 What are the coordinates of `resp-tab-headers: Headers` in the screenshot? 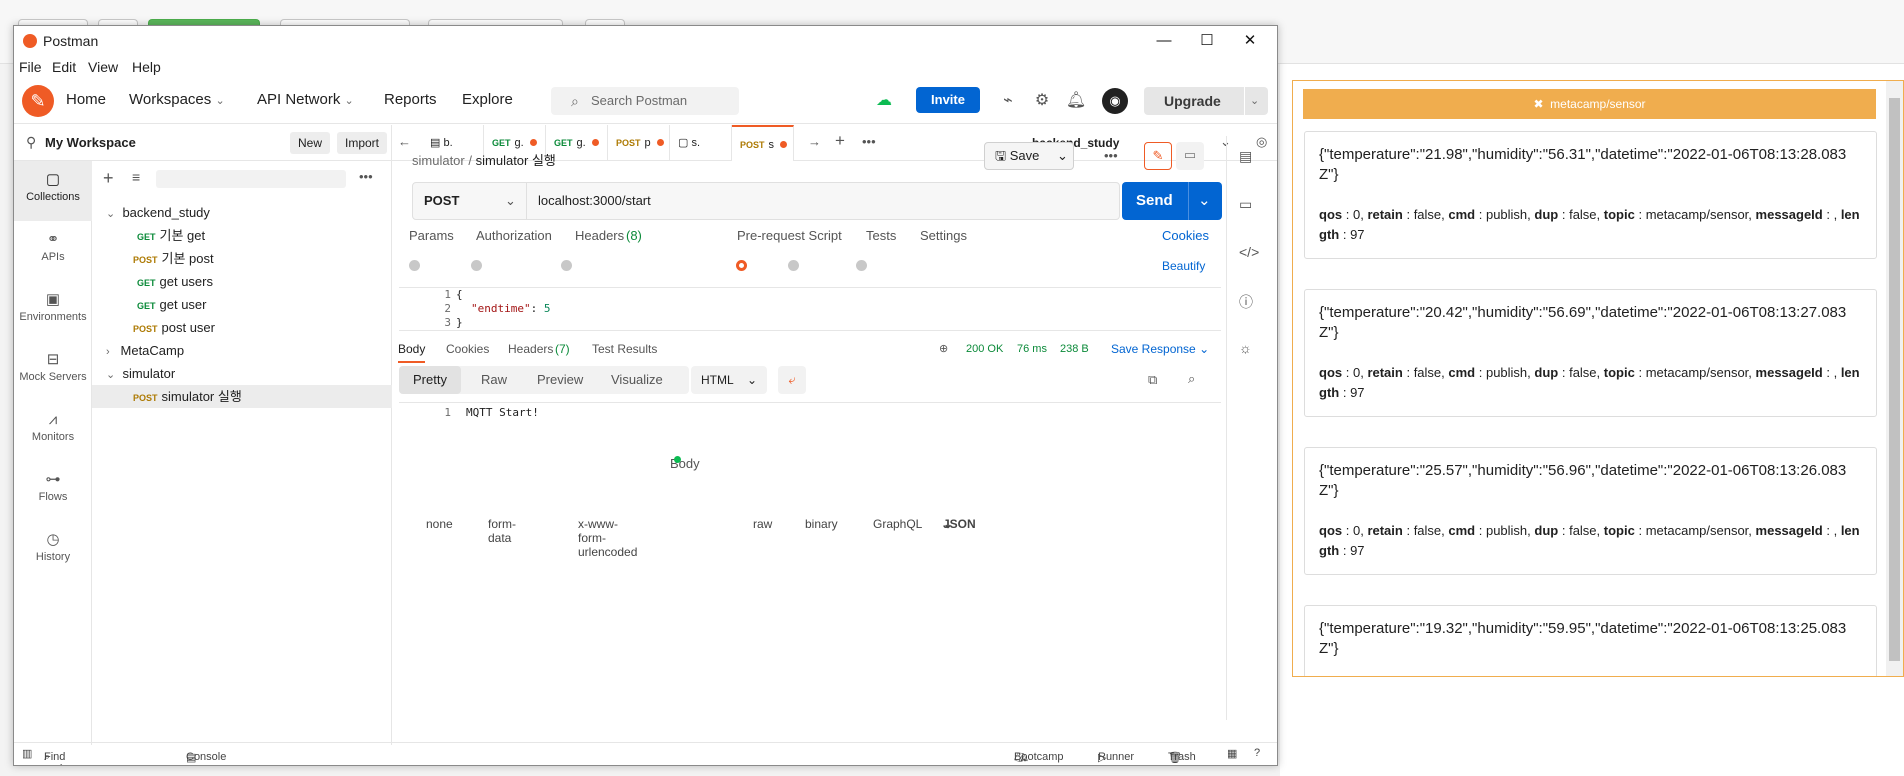 It's located at (530, 349).